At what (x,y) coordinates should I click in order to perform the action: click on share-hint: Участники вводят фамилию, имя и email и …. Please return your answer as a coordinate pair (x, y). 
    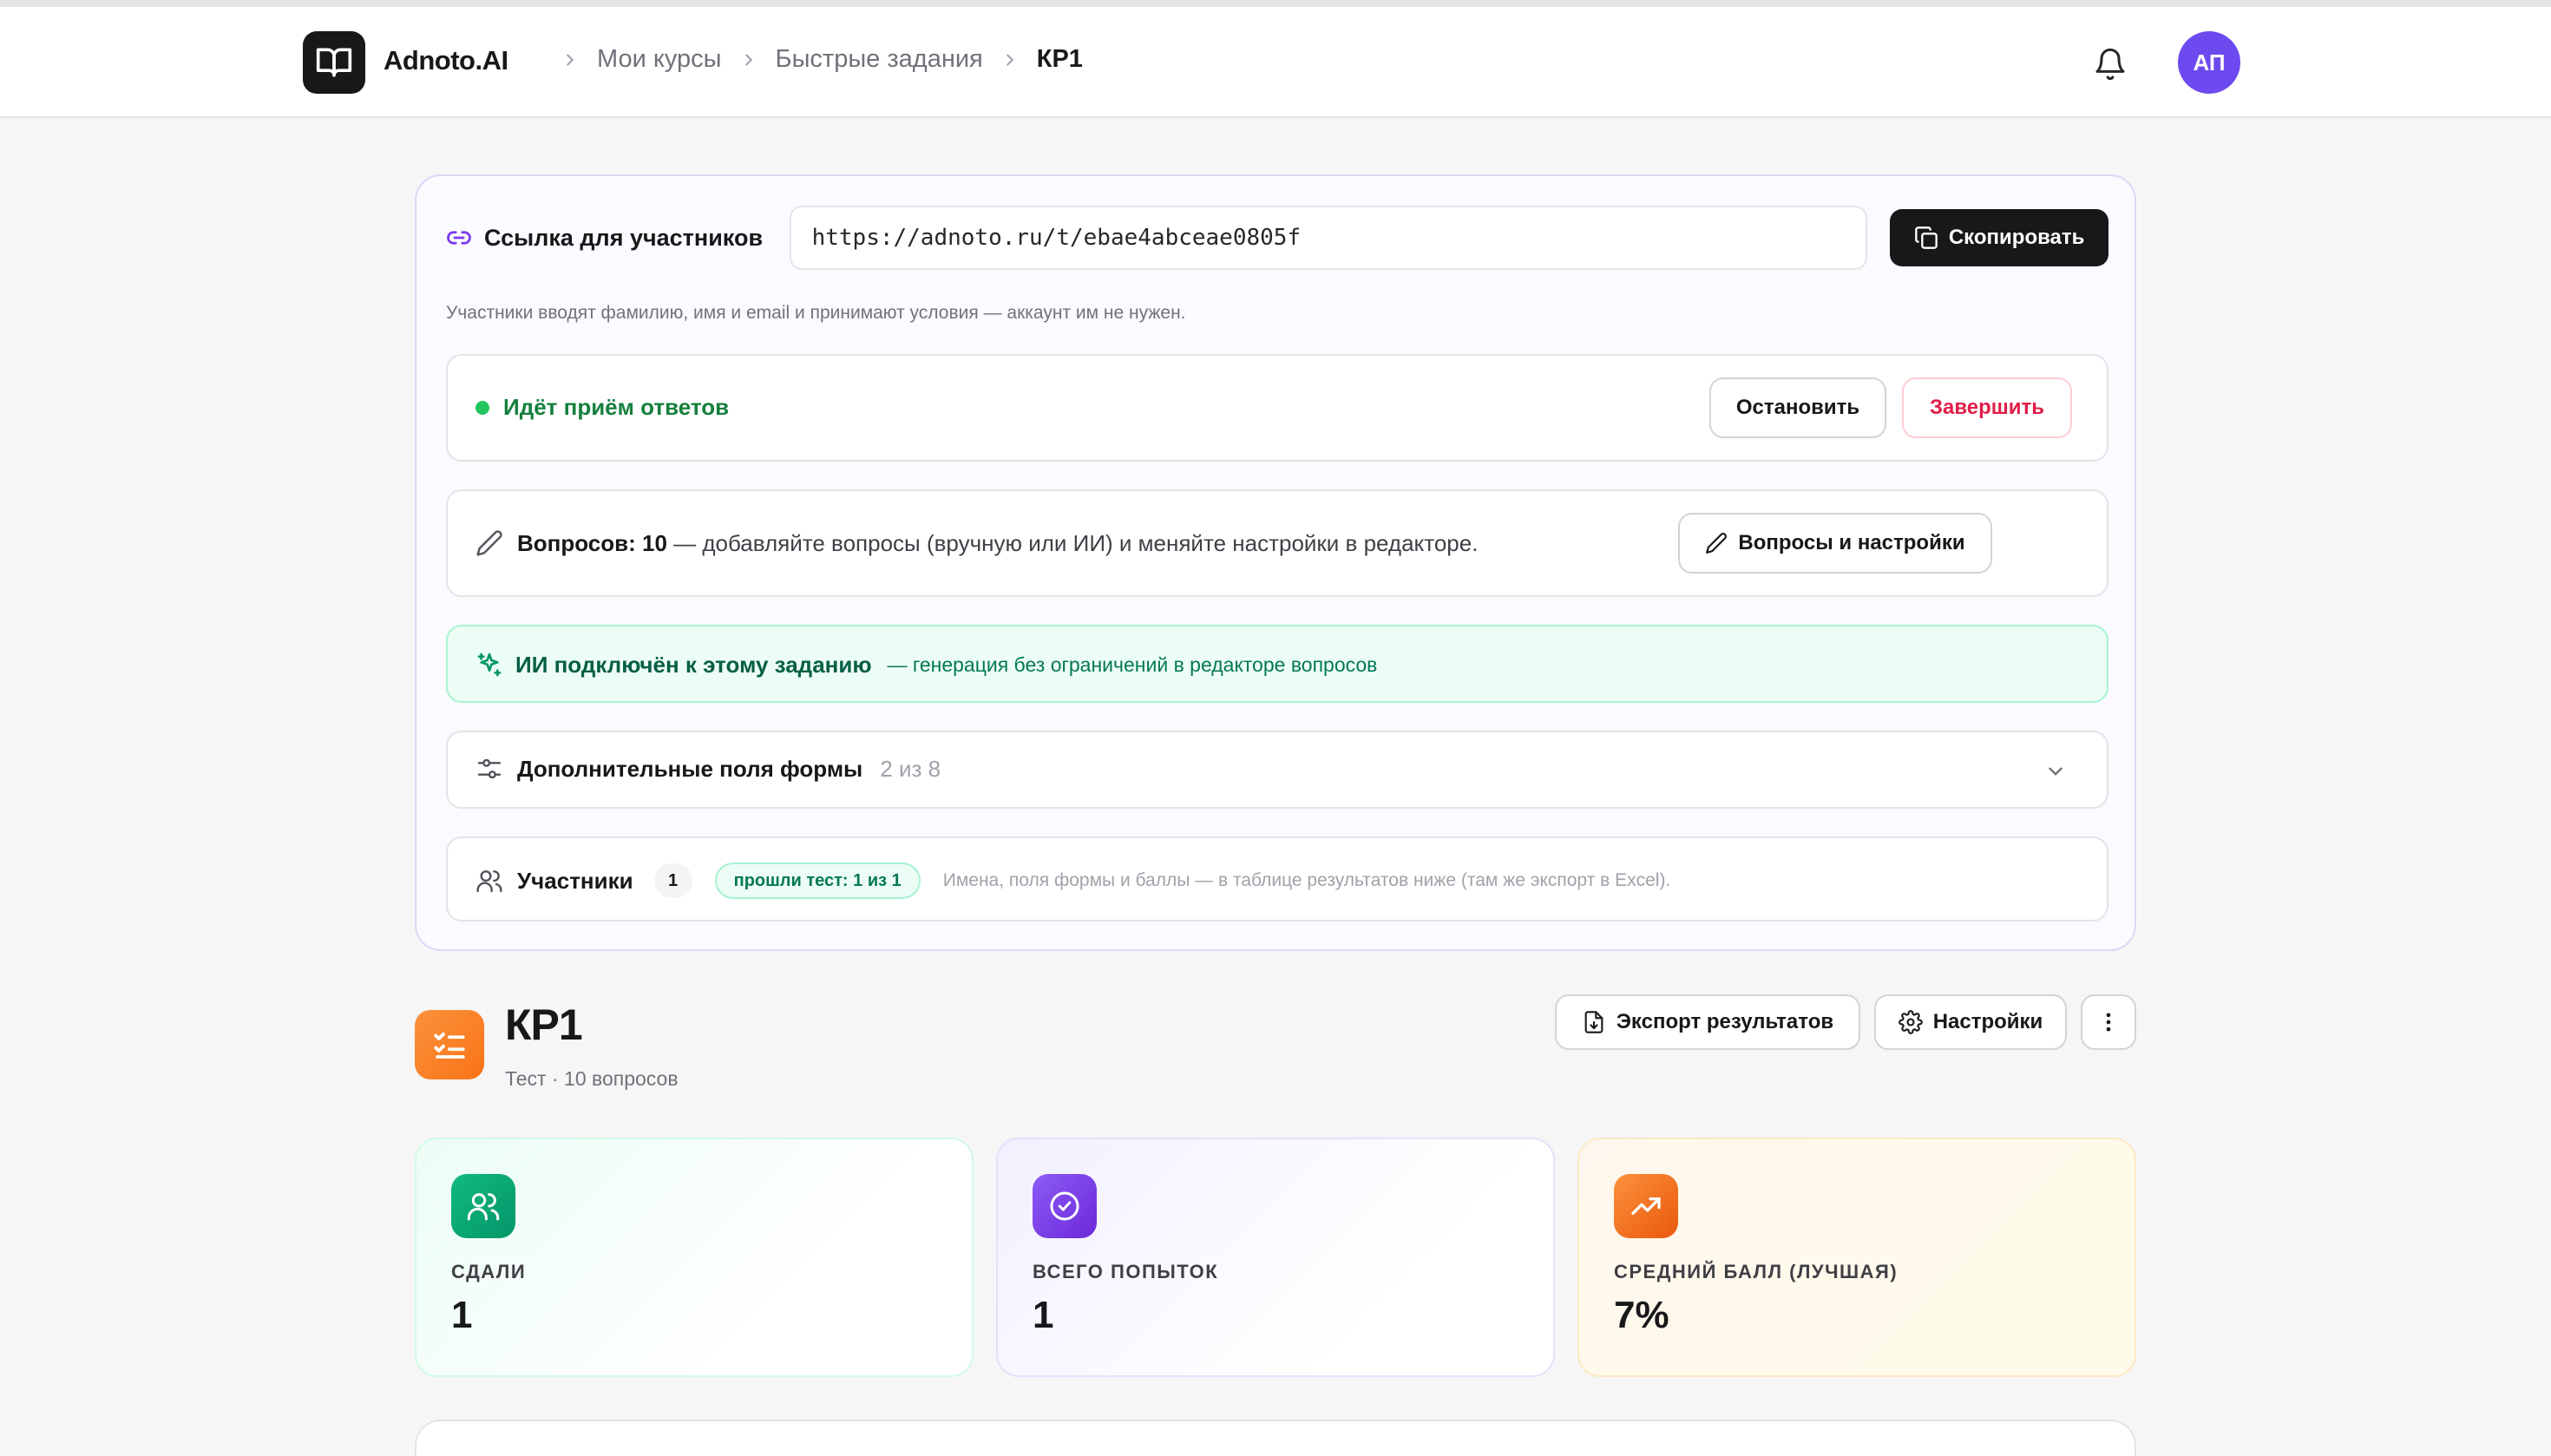
    Looking at the image, I should click on (816, 313).